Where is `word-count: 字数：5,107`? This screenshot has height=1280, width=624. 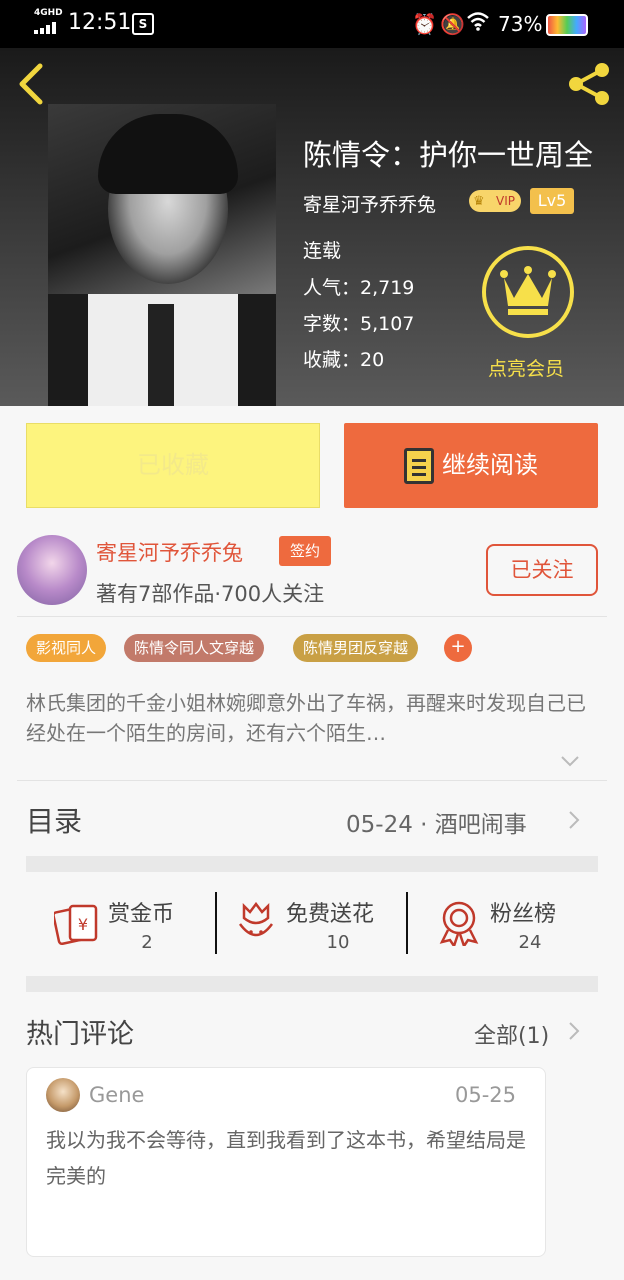
word-count: 字数：5,107 is located at coordinates (359, 324).